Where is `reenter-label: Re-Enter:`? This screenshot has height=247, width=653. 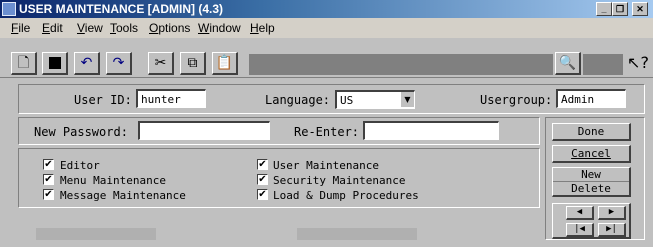
reenter-label: Re-Enter: is located at coordinates (327, 132).